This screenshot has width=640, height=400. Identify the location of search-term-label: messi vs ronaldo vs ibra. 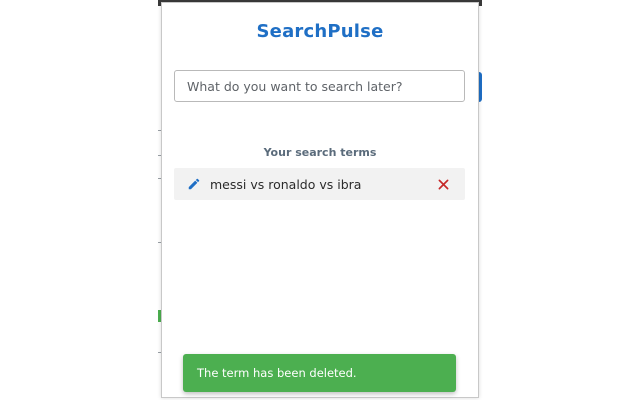
(286, 184).